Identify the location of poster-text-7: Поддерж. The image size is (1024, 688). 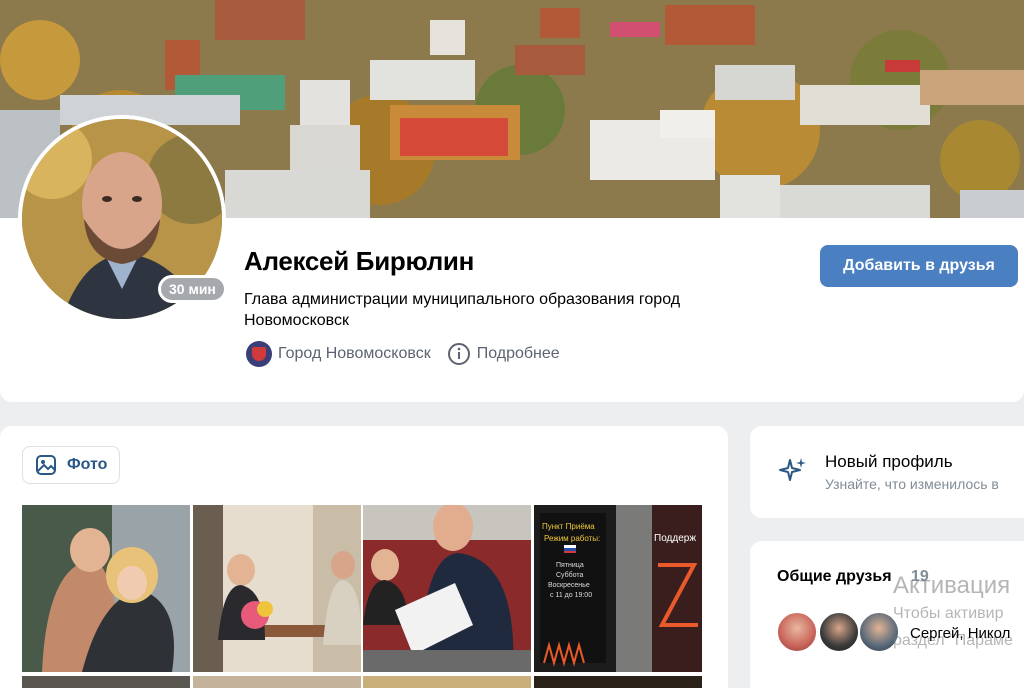
(675, 538).